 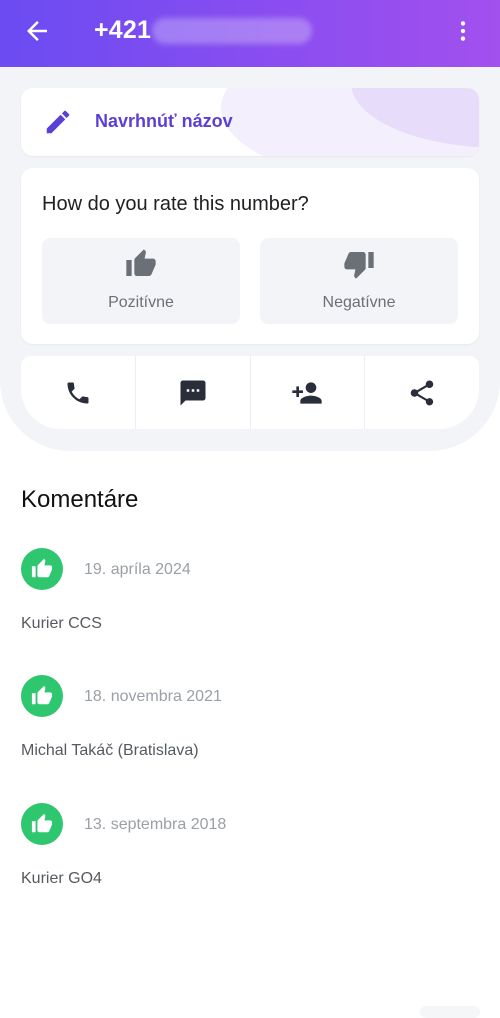 I want to click on more-vert-icon, so click(x=463, y=31).